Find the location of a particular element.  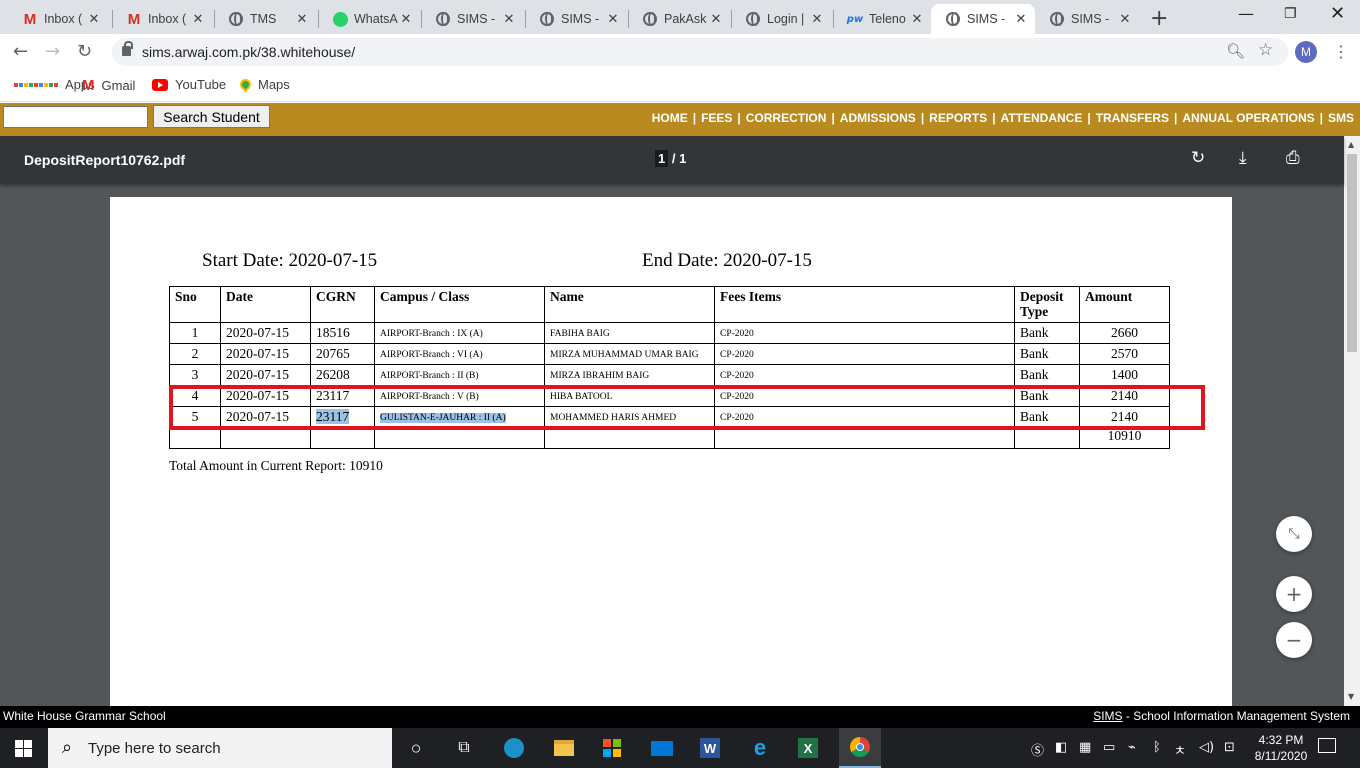

minimize-icon: — is located at coordinates (1246, 13).